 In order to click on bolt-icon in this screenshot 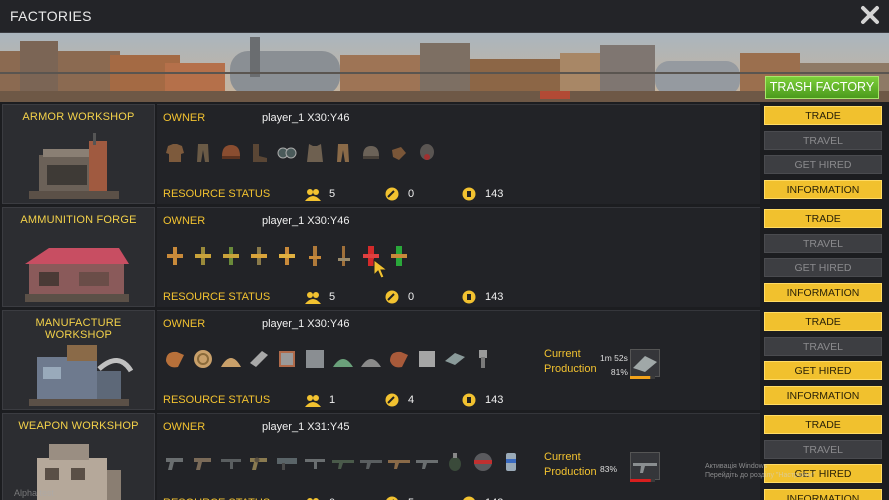, I will do `click(483, 359)`.